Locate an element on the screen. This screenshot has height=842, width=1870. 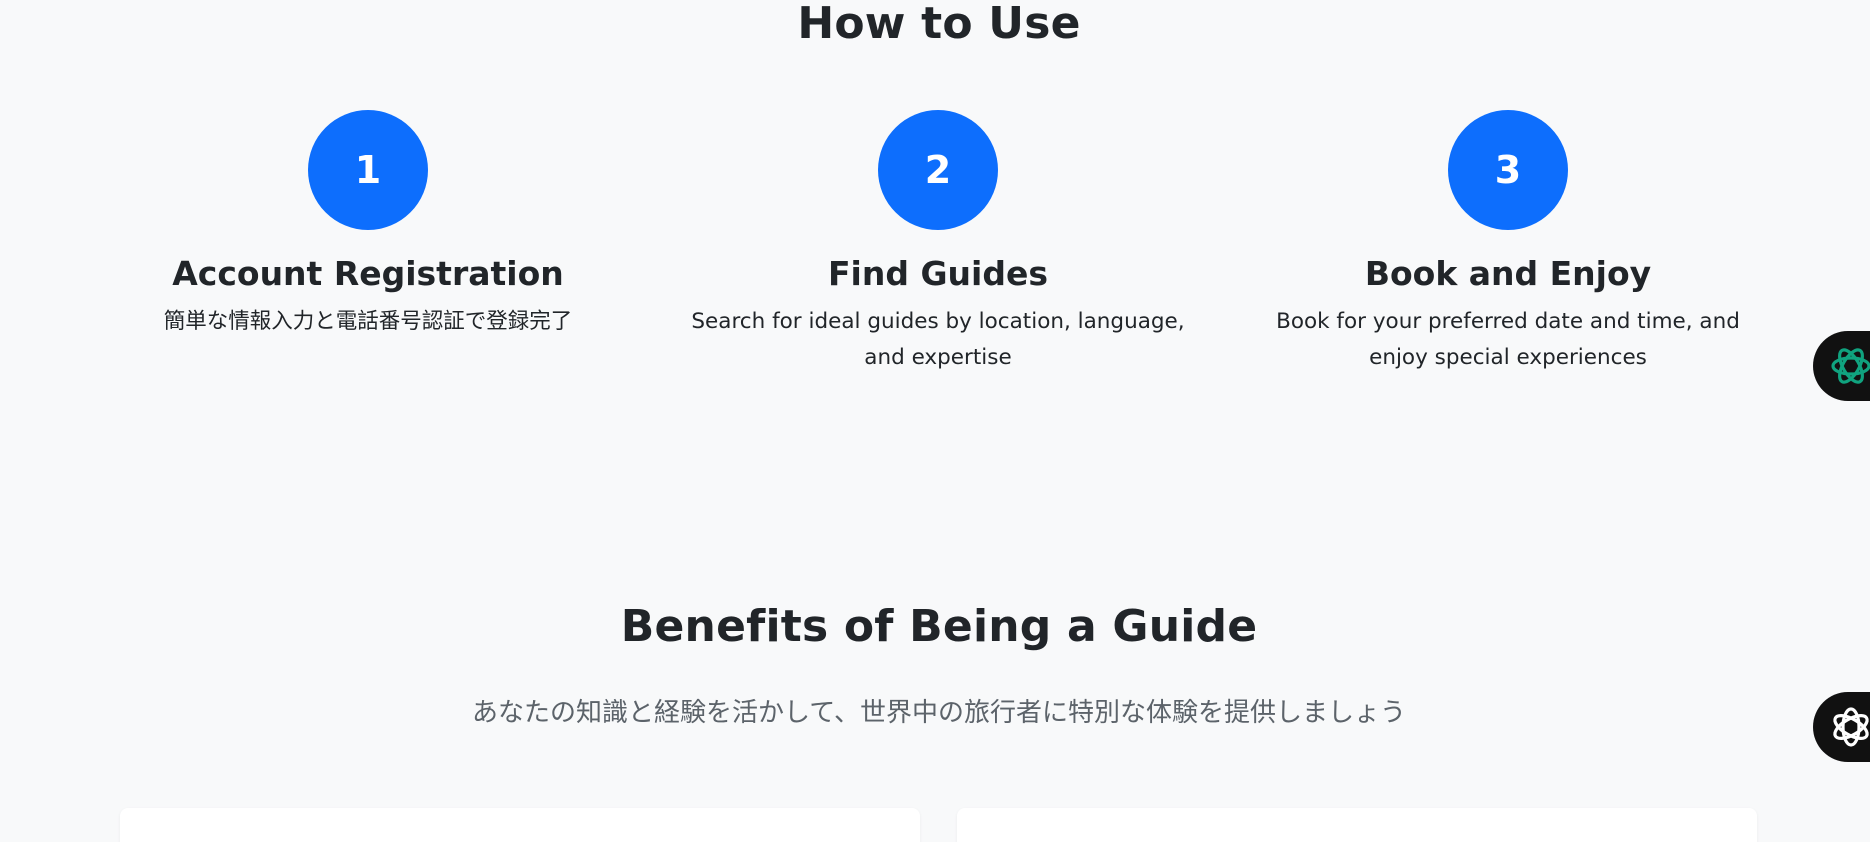
benefits-subtitle: あなたの知識と経験を活かして、世界中の旅行者に特別な体験を提供しましょう is located at coordinates (939, 713).